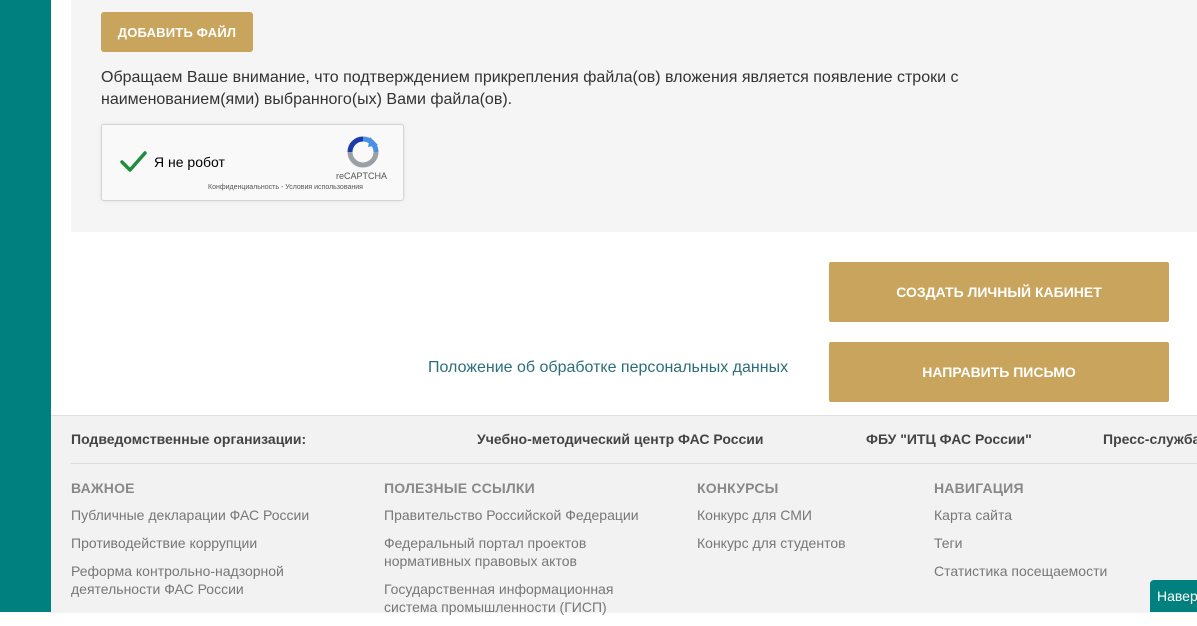 This screenshot has height=626, width=1197. Describe the element at coordinates (797, 515) in the screenshot. I see `footer-link: Конкурс для СМИ` at that location.